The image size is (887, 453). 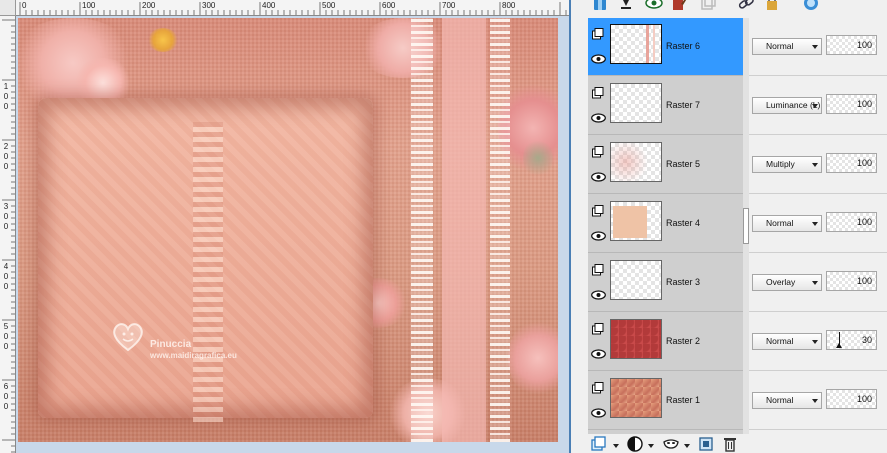 What do you see at coordinates (171, 344) in the screenshot?
I see `watermark-title: Pinuccia` at bounding box center [171, 344].